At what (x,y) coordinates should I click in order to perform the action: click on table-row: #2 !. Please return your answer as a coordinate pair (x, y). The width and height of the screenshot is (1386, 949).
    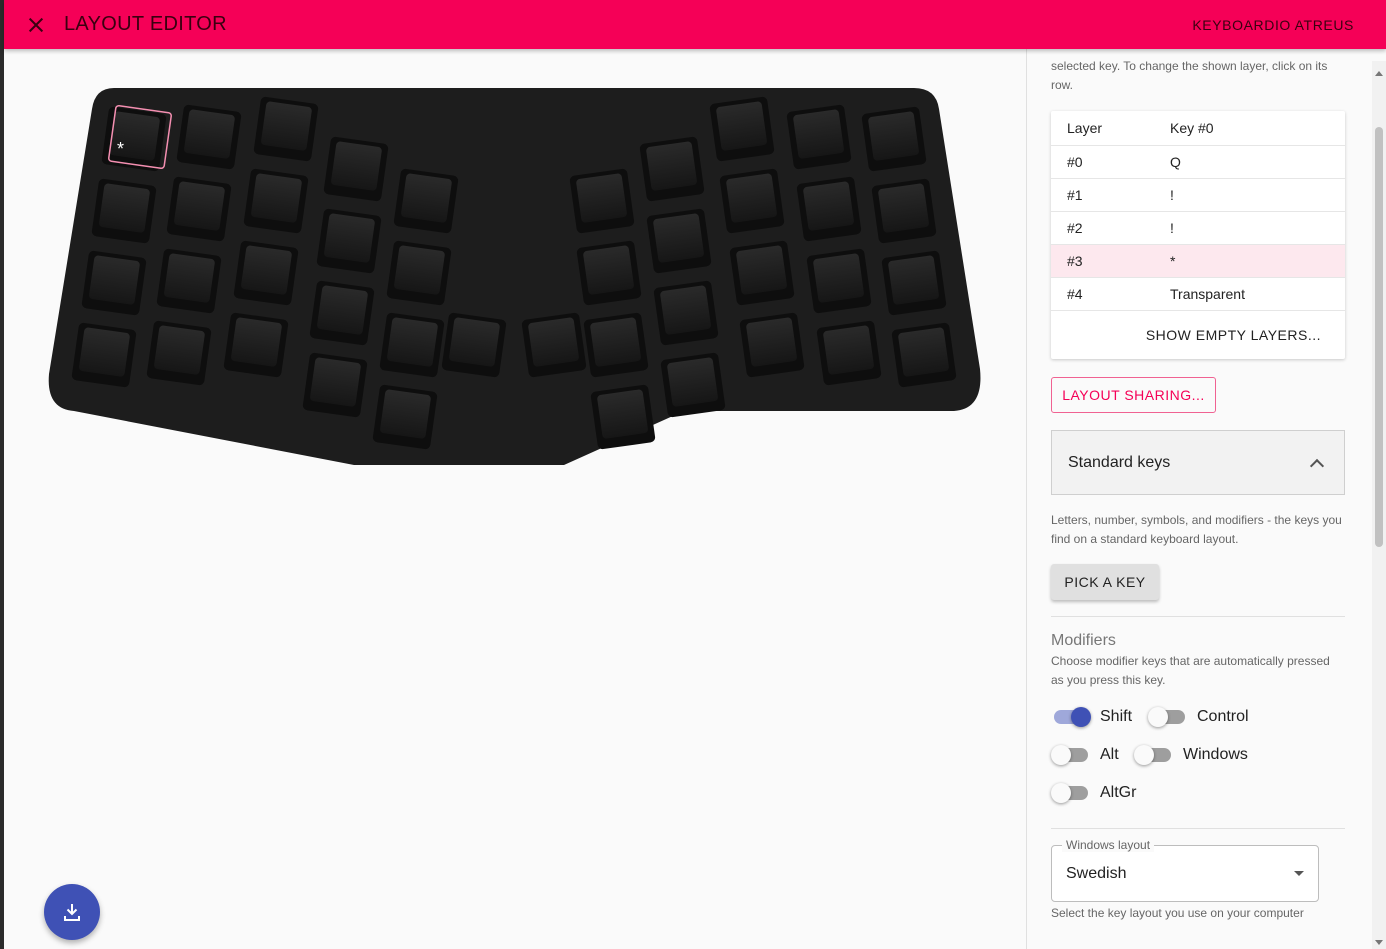
    Looking at the image, I should click on (1198, 228).